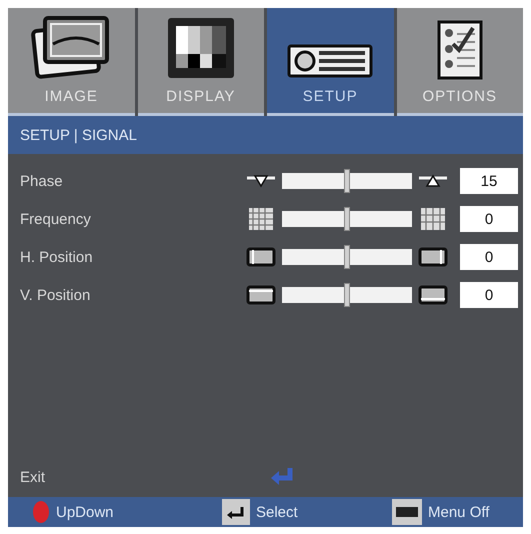  I want to click on phase-icon, so click(433, 181).